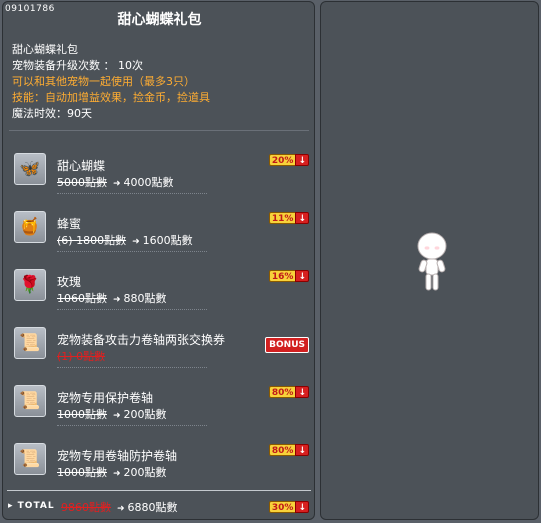 This screenshot has width=541, height=523. I want to click on item-name: 宠物专用保护卷轴, so click(105, 398).